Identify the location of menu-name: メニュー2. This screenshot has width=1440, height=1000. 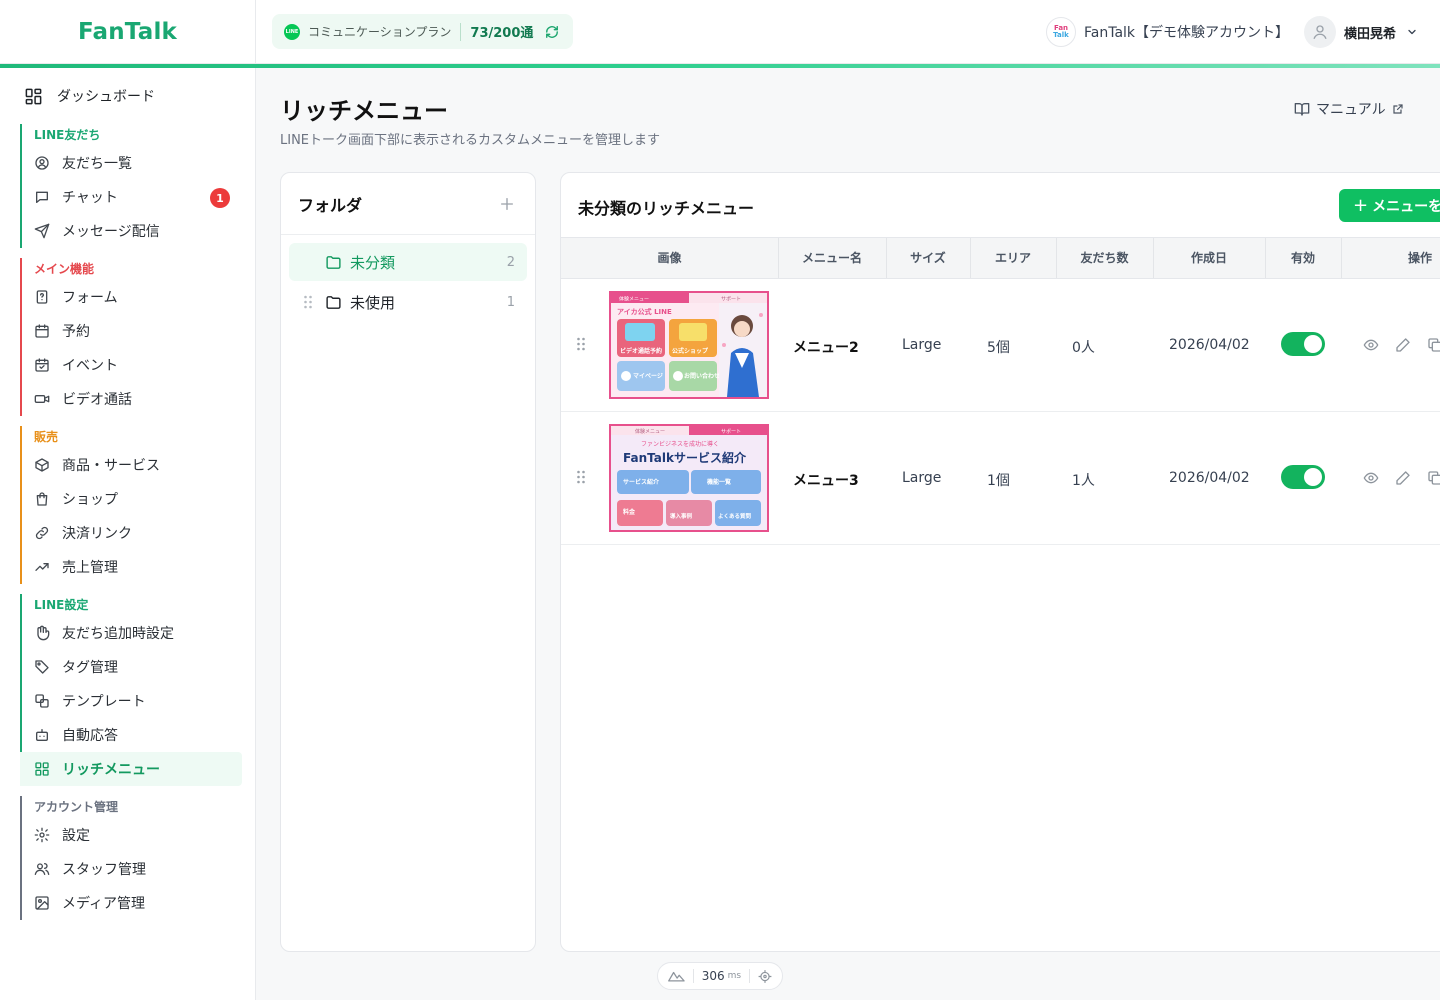
(826, 347).